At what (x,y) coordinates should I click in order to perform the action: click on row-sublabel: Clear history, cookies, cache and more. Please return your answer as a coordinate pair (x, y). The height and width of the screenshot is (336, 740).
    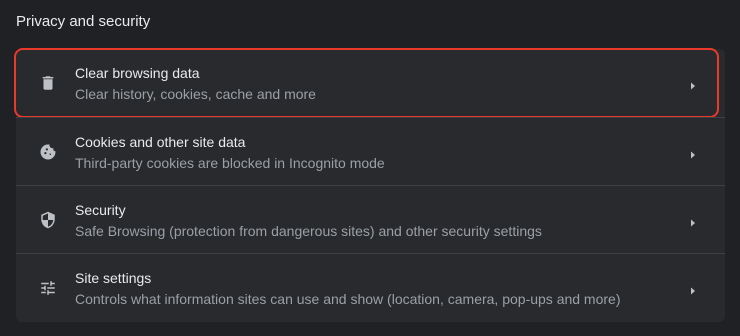
    Looking at the image, I should click on (195, 94).